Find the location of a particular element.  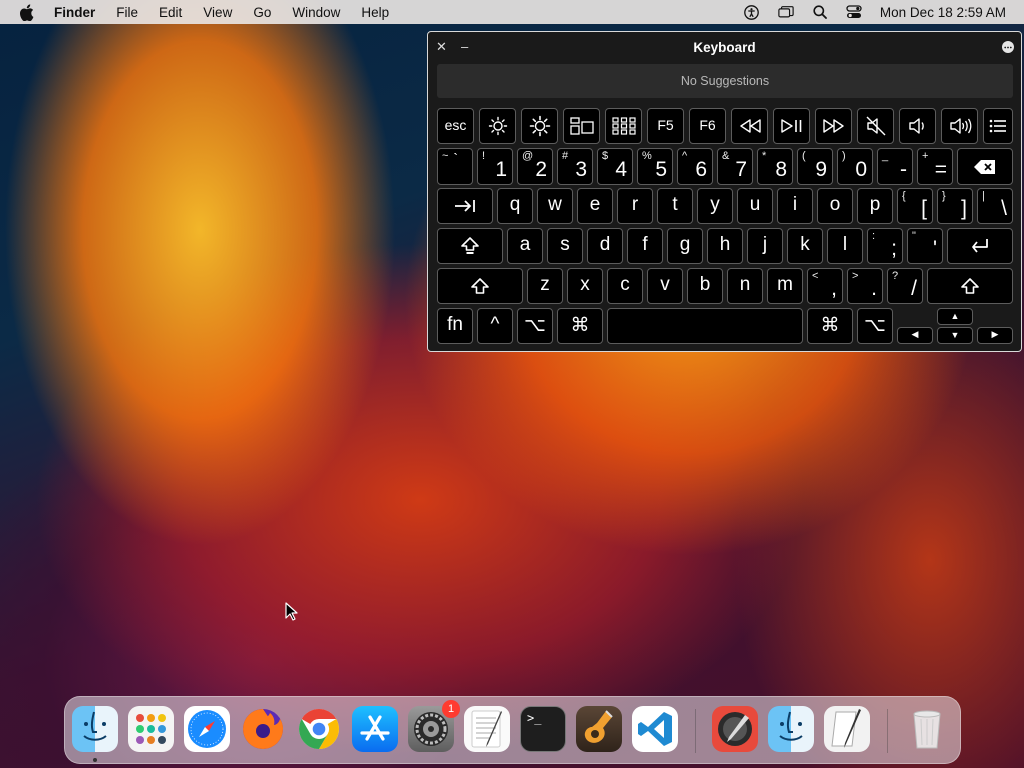

key-fast-forward is located at coordinates (833, 126).